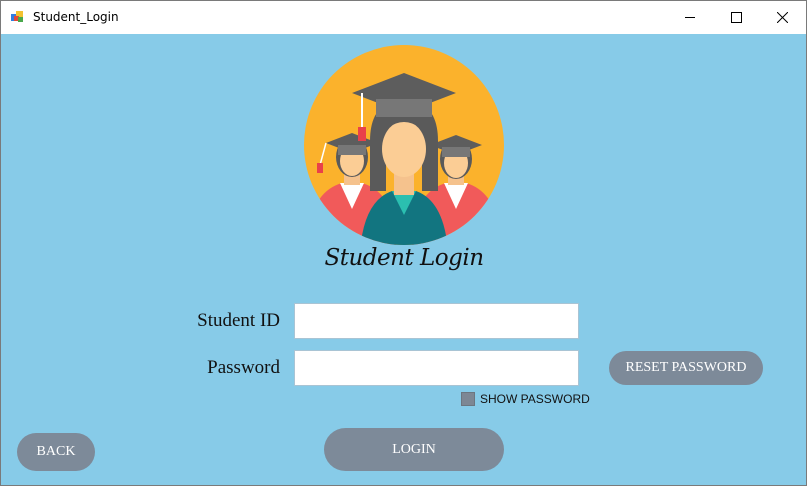 The image size is (807, 486). I want to click on show-password-label: SHOW PASSWORD, so click(535, 399).